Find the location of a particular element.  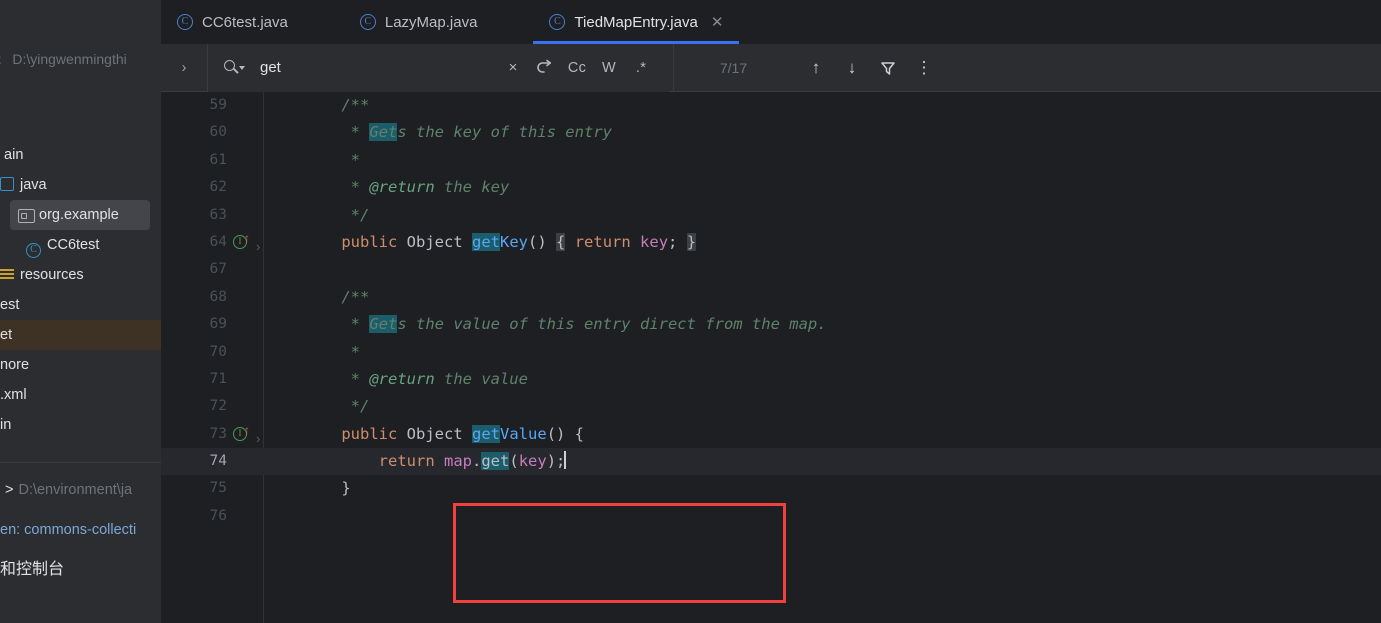

line-number: 63 is located at coordinates (218, 214).